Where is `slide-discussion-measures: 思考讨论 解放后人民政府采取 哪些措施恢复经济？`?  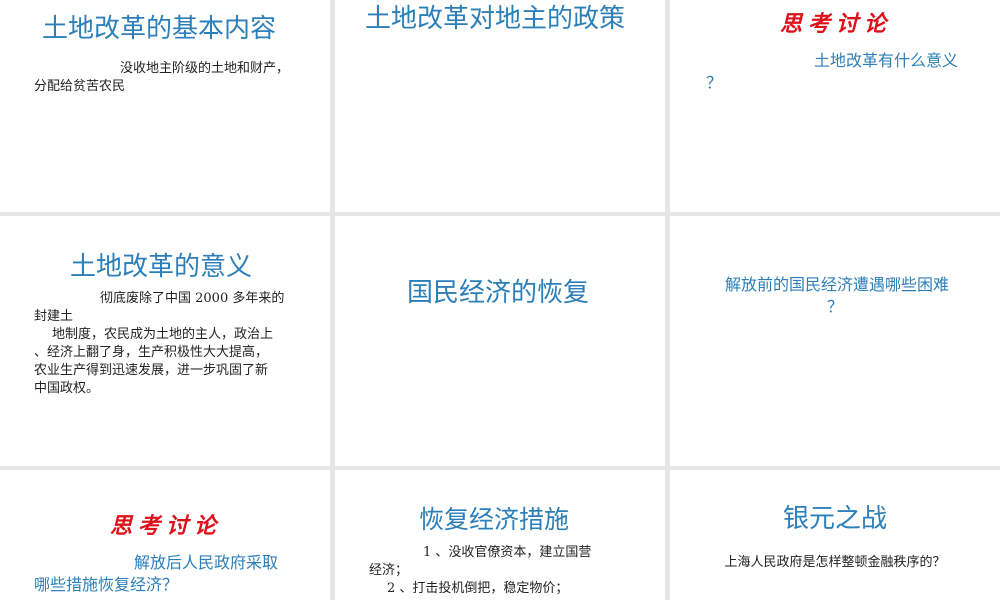 slide-discussion-measures: 思考讨论 解放后人民政府采取 哪些措施恢复经济？ is located at coordinates (165, 535).